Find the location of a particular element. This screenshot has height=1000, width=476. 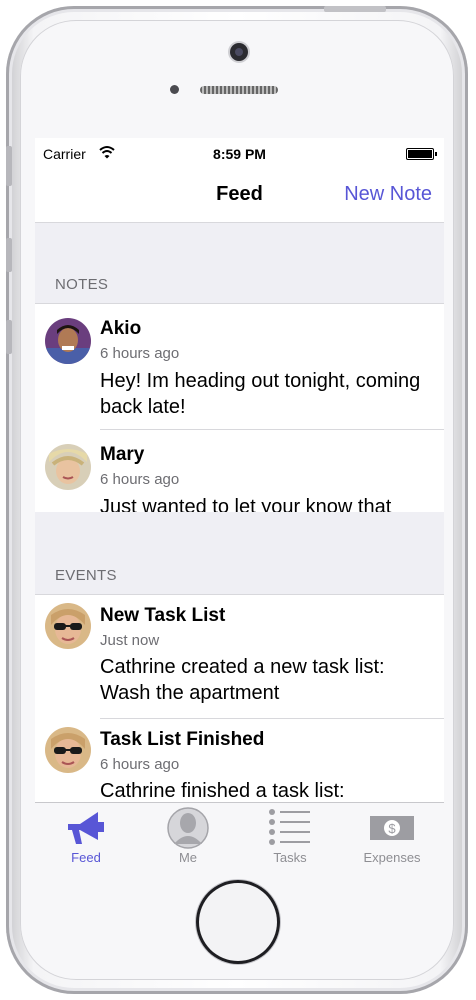

volume-down-button is located at coordinates (9, 337).